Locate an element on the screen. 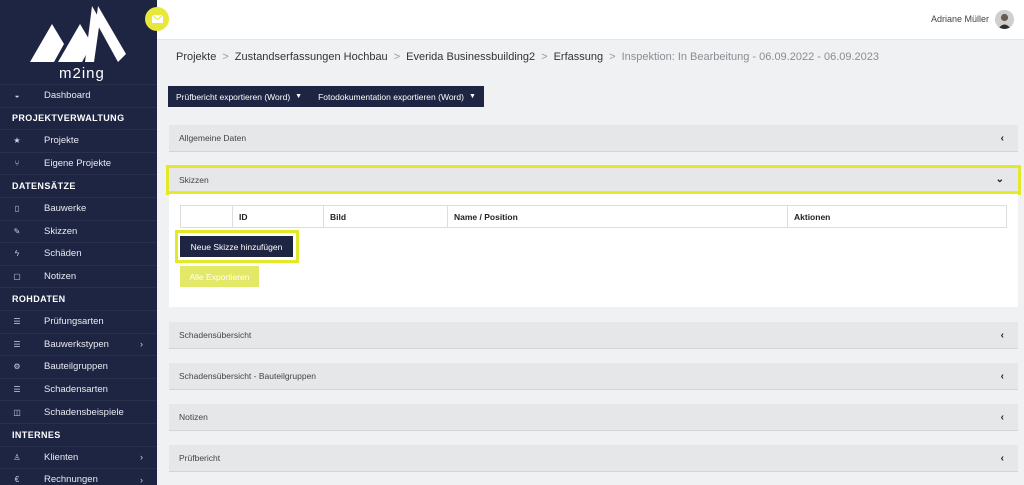  export-photo-doc-button: Fotodokumentation exportieren (Word) ▼ is located at coordinates (397, 96).